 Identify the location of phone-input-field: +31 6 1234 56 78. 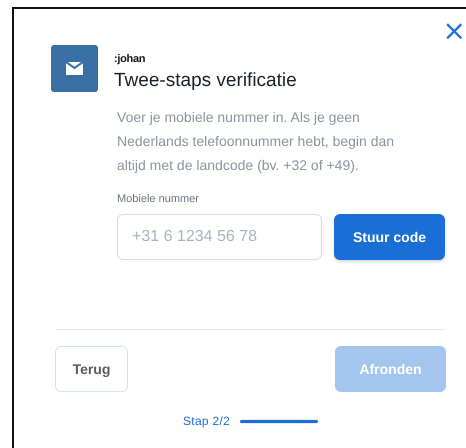
(219, 237).